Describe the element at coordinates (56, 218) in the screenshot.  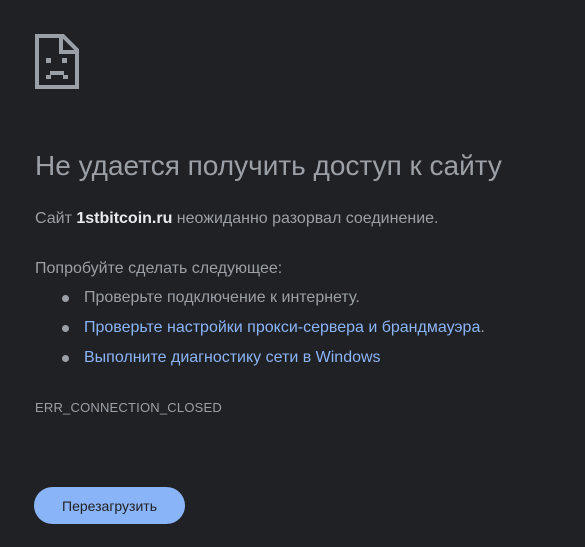
I see `description-prefix: Сайт` at that location.